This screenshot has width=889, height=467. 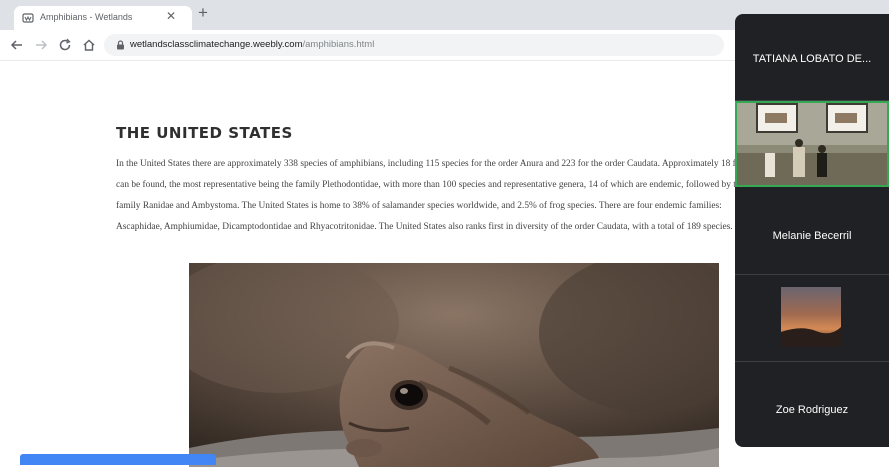 I want to click on forward-icon, so click(x=41, y=45).